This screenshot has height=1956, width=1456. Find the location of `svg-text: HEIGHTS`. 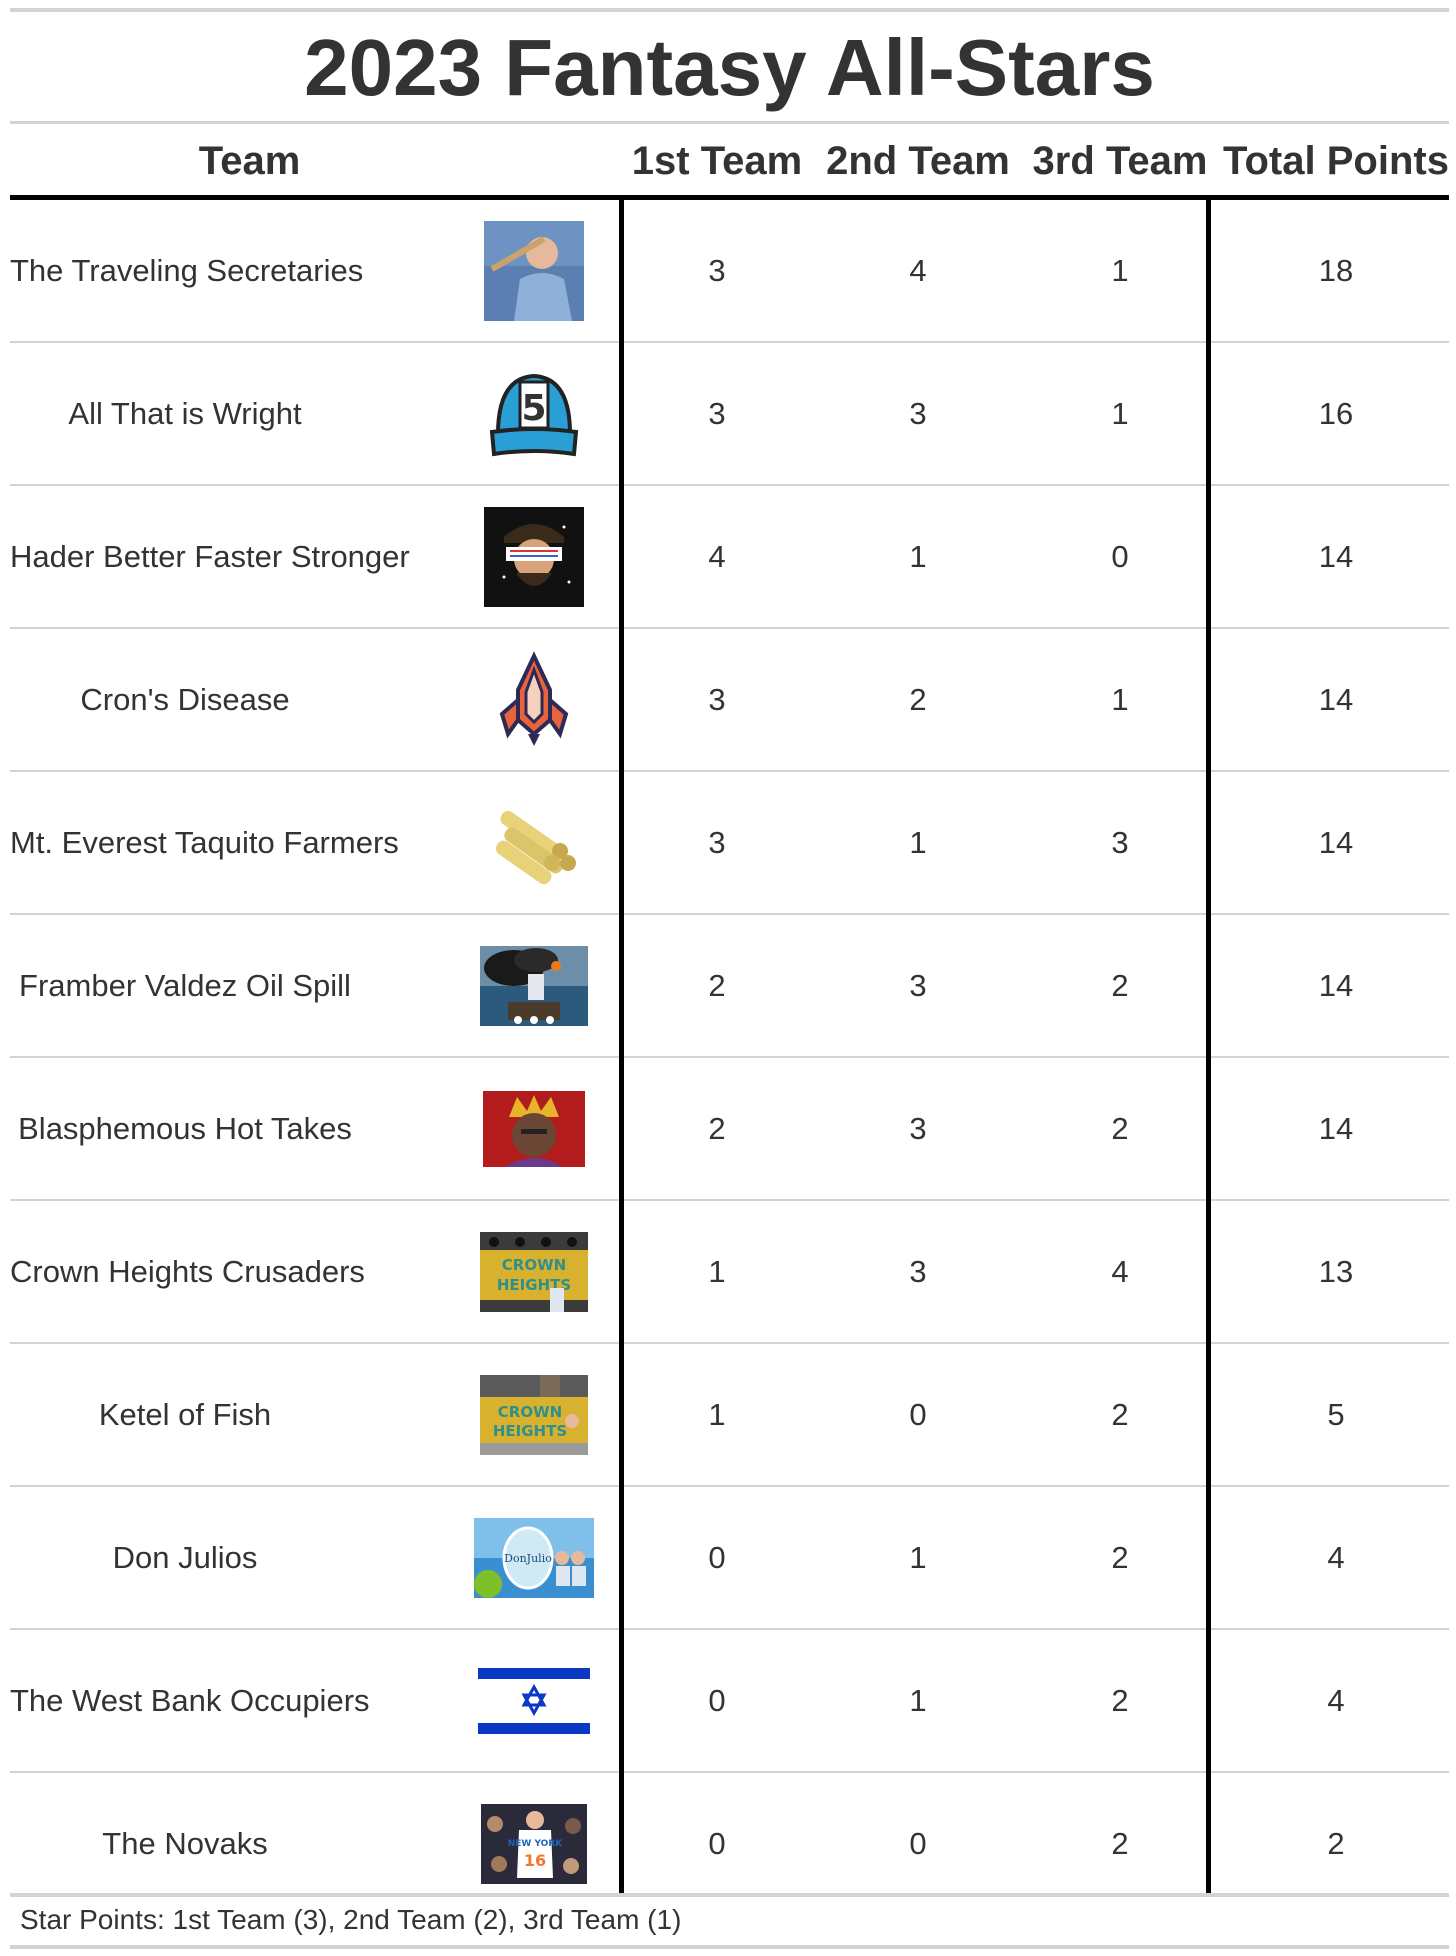

svg-text: HEIGHTS is located at coordinates (530, 1431).